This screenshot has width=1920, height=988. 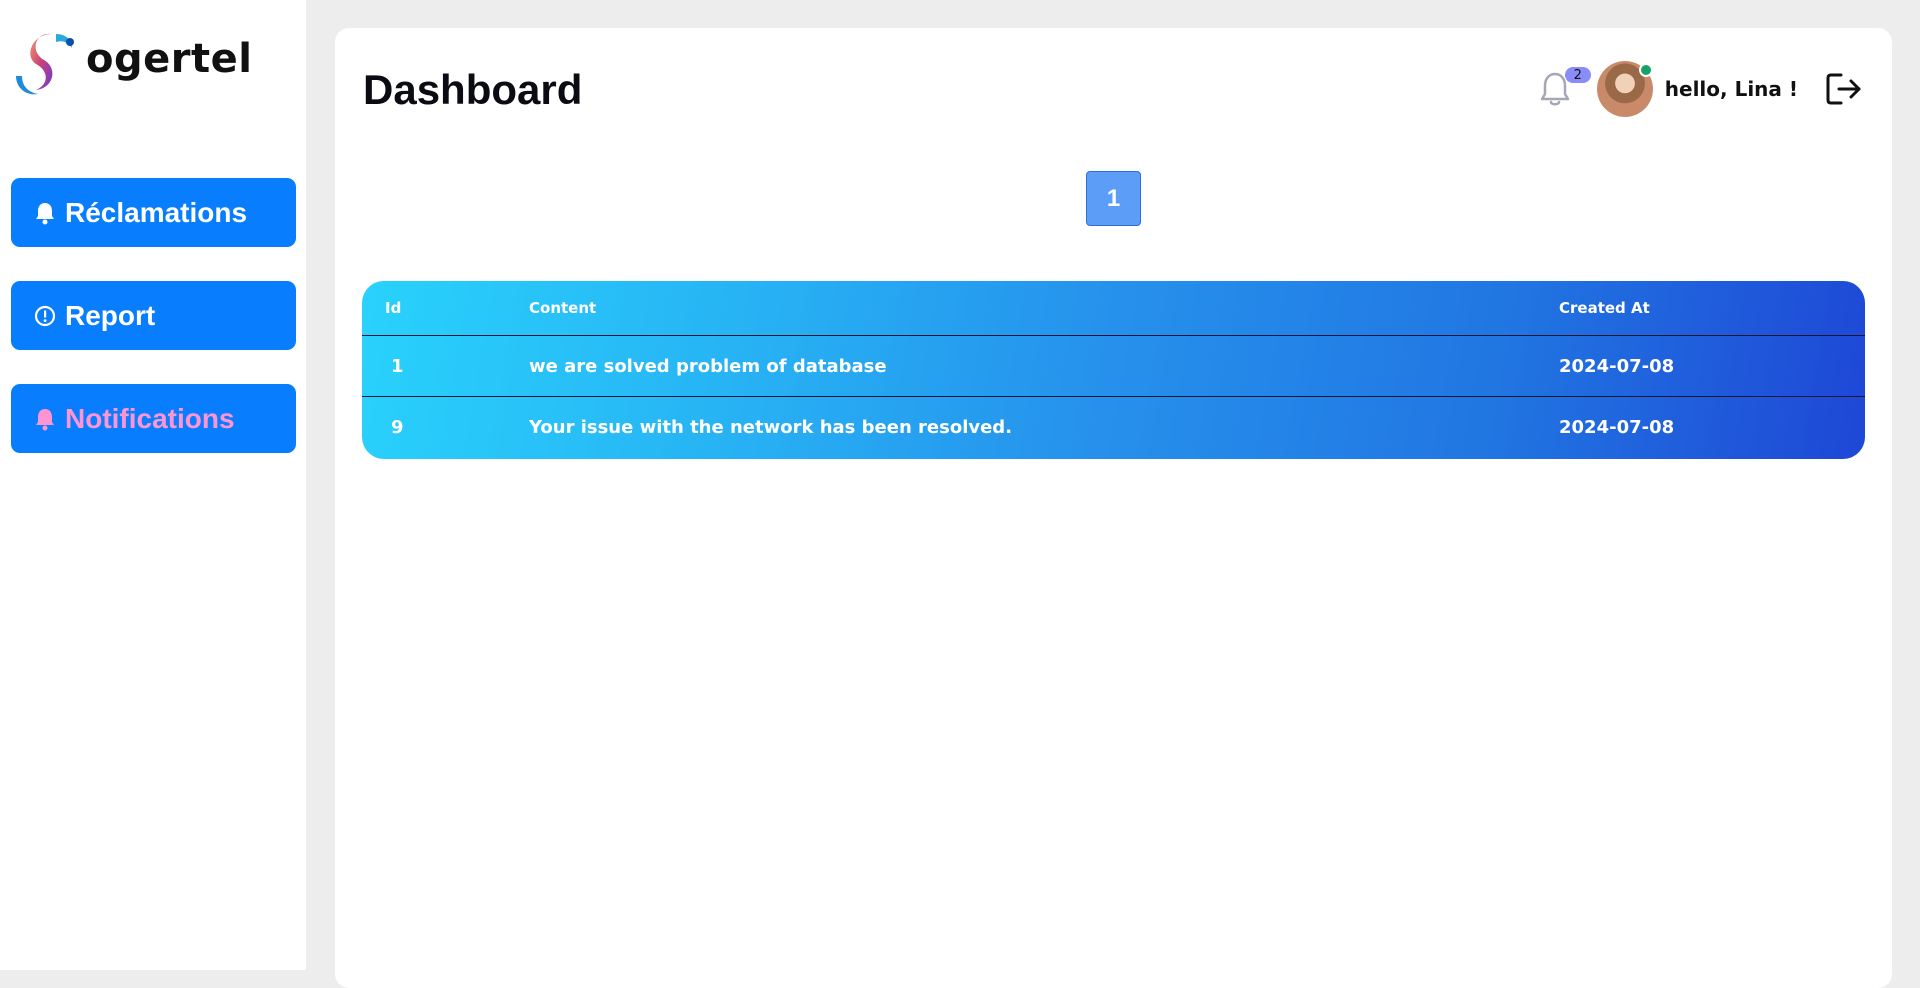 I want to click on sidebar-item-report: Report, so click(x=153, y=315).